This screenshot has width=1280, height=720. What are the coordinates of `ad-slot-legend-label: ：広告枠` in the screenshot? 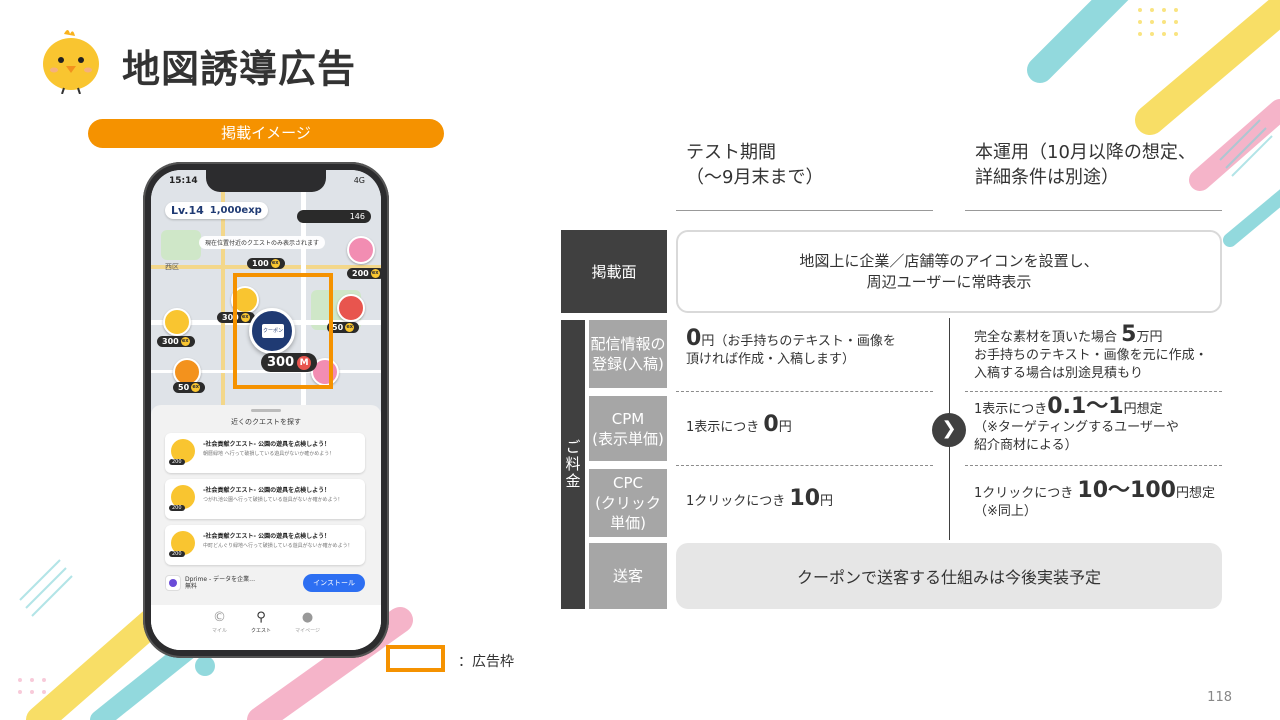 It's located at (486, 662).